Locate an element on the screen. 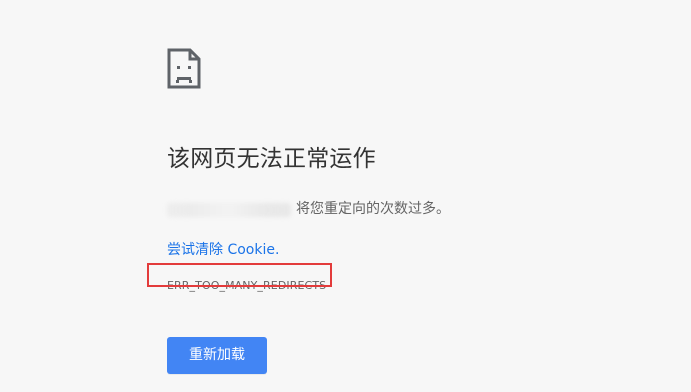 The width and height of the screenshot is (691, 392). error-code: ERR_TOO_MANY_REDIRECTS is located at coordinates (247, 285).